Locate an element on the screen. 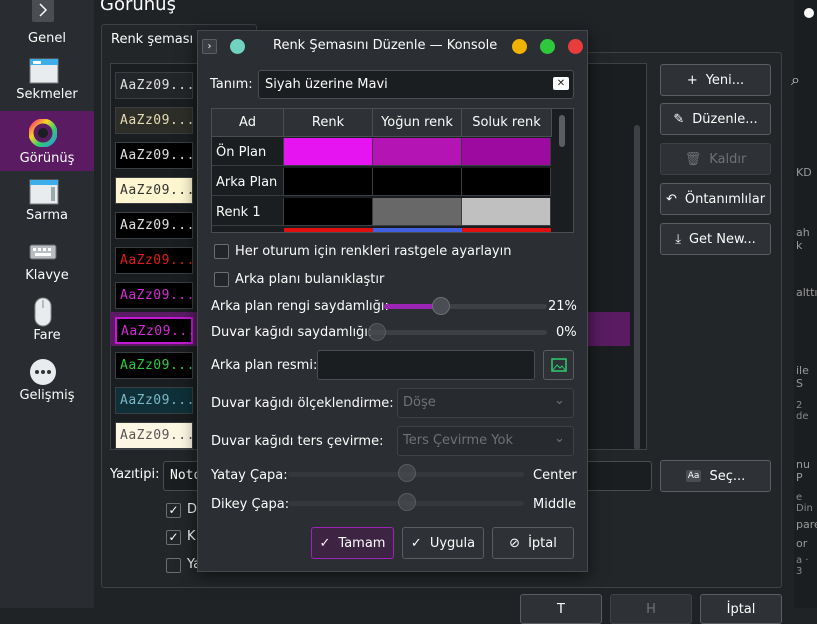  clear-icon: ✕ is located at coordinates (561, 83).